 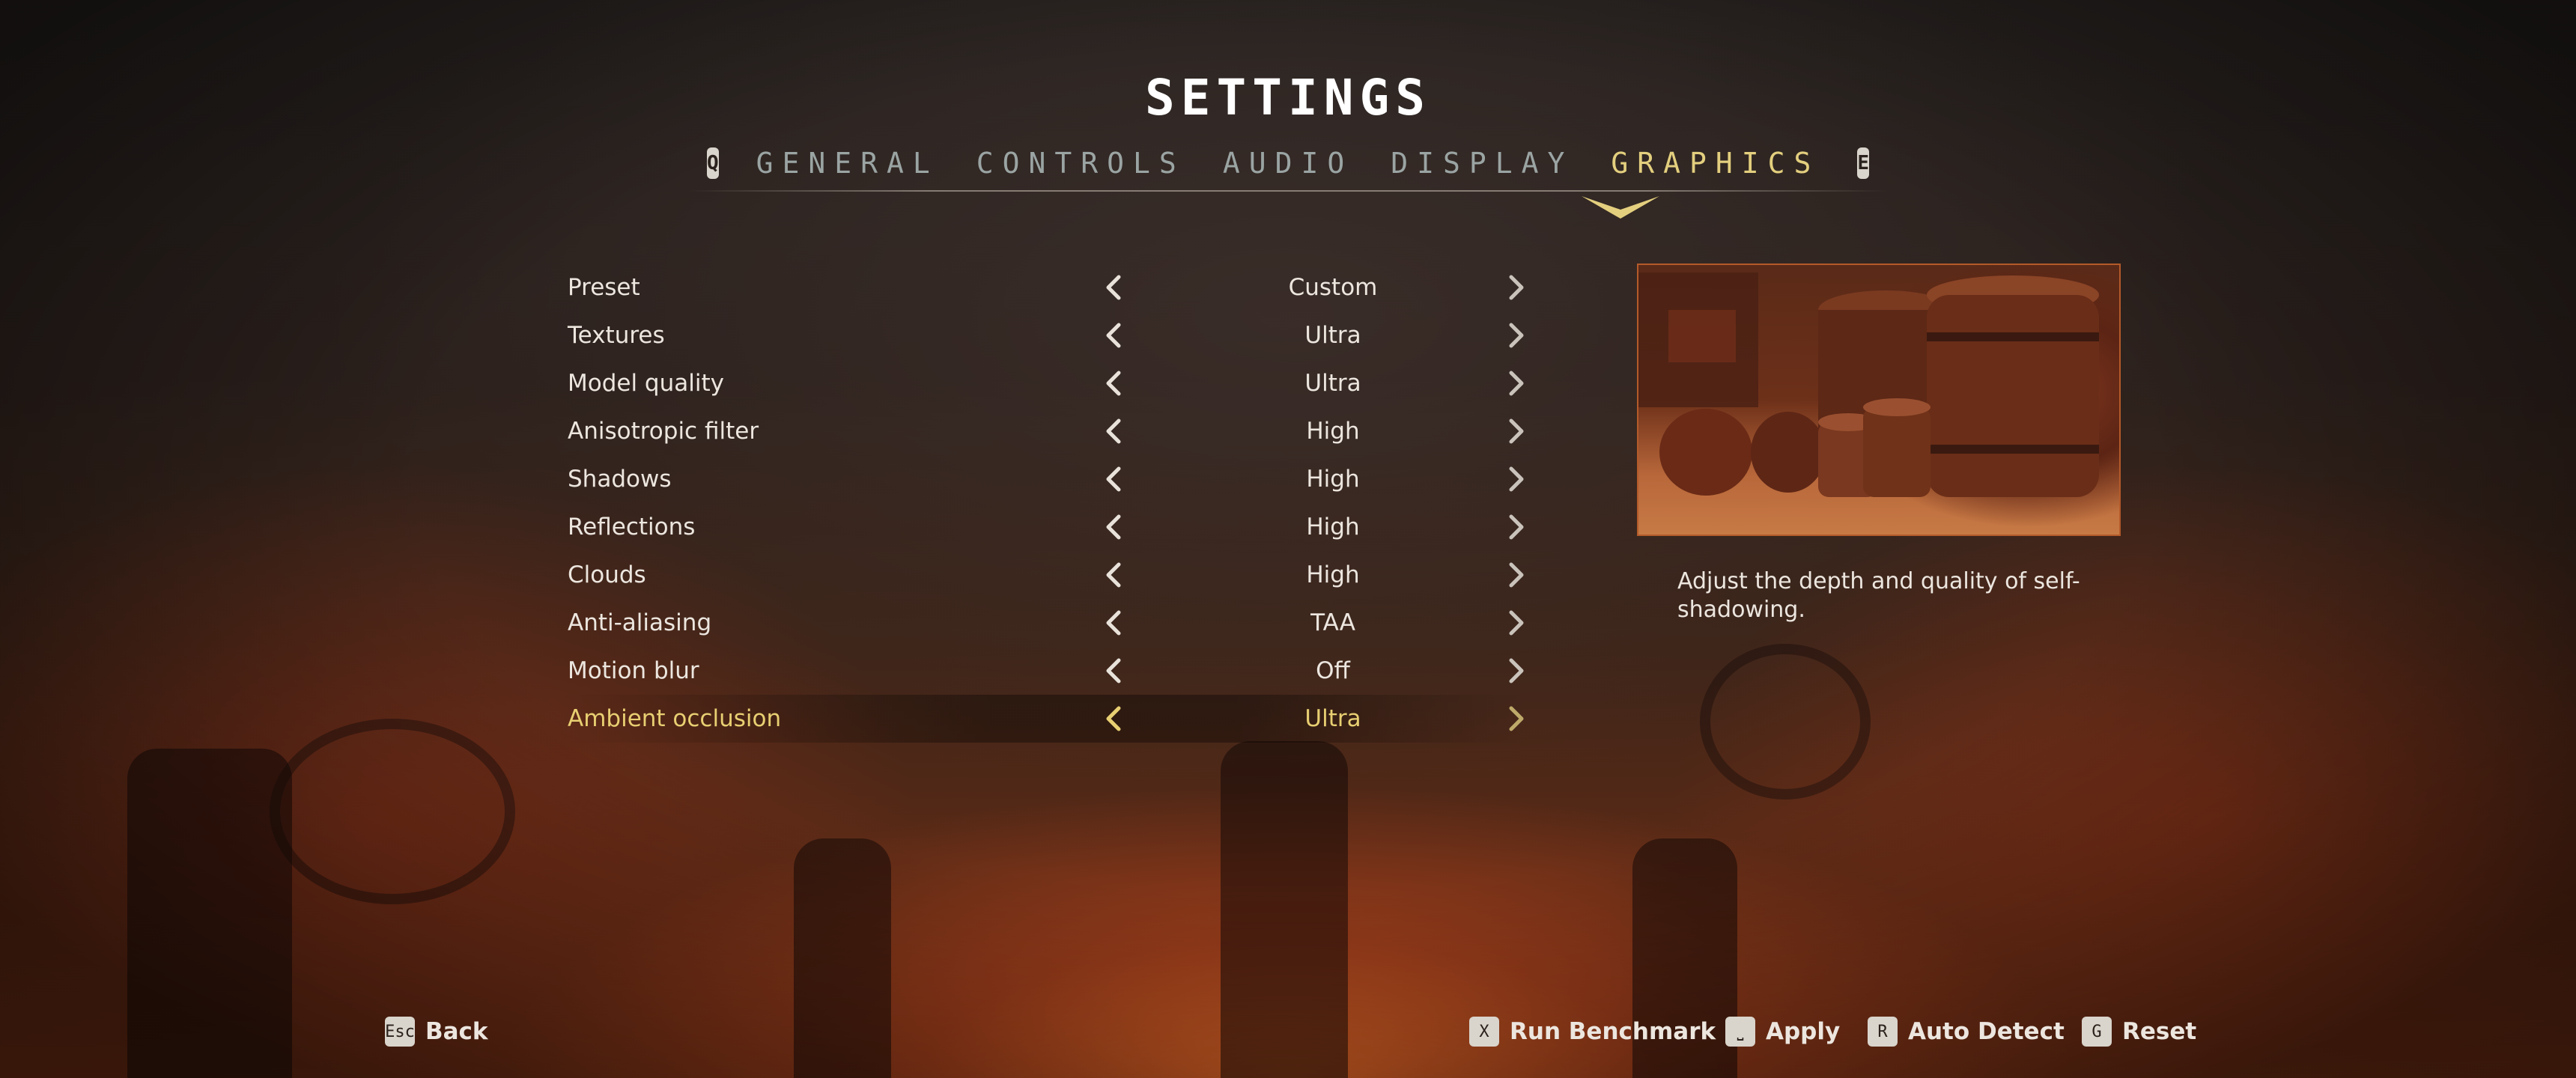 What do you see at coordinates (1288, 191) in the screenshot?
I see `tab-divider` at bounding box center [1288, 191].